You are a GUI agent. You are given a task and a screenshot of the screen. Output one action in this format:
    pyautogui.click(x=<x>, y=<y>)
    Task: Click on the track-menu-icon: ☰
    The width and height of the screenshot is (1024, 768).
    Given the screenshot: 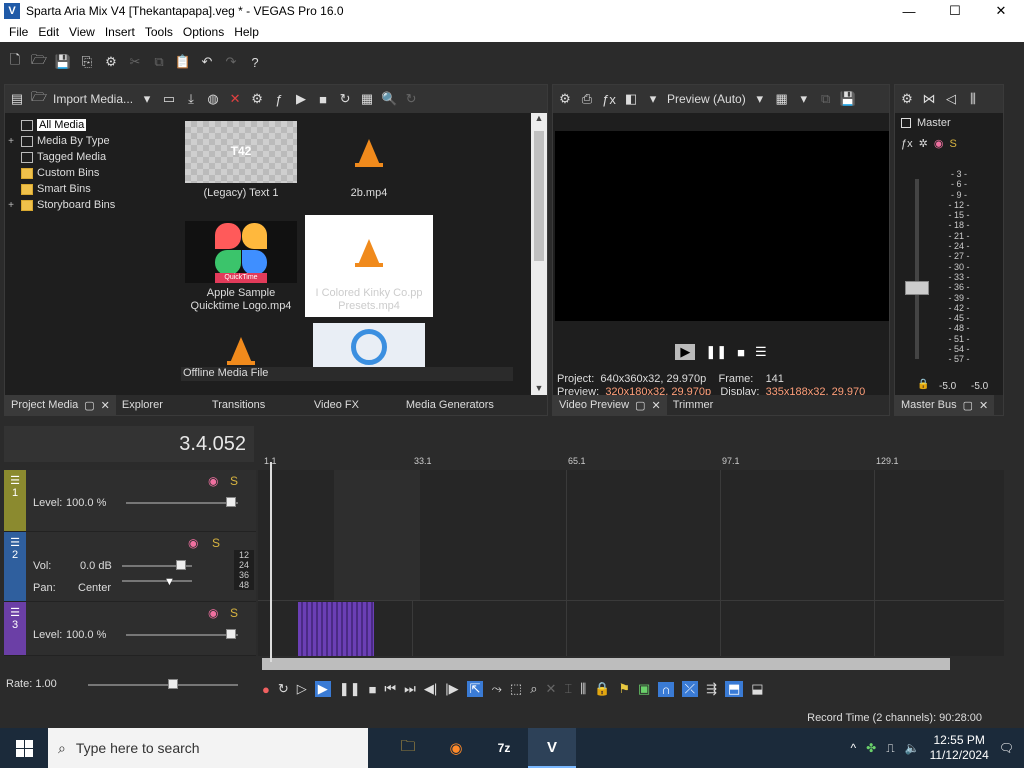 What is the action you would take?
    pyautogui.click(x=15, y=612)
    